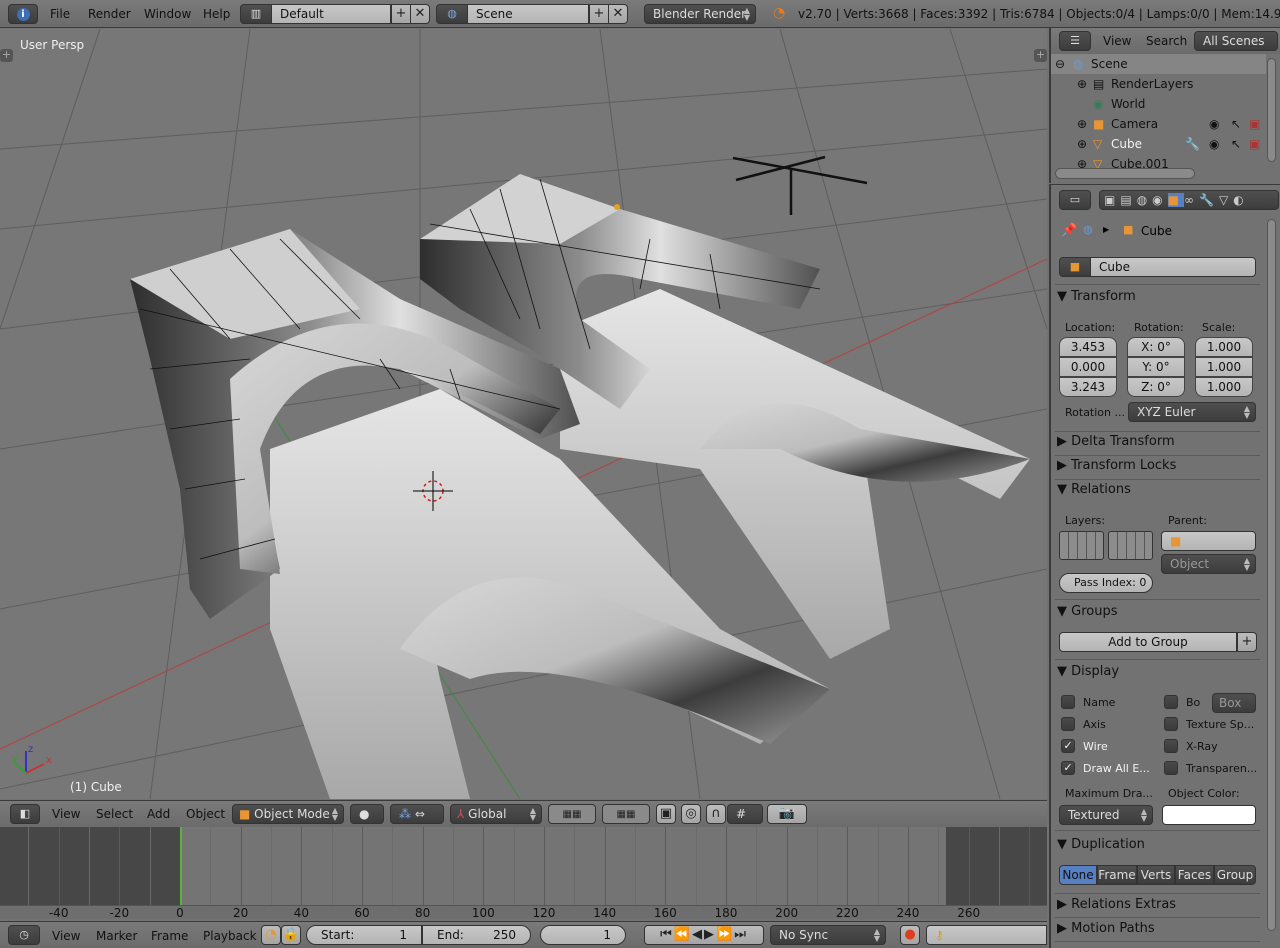  Describe the element at coordinates (230, 936) in the screenshot. I see `menu-playback: Playback` at that location.